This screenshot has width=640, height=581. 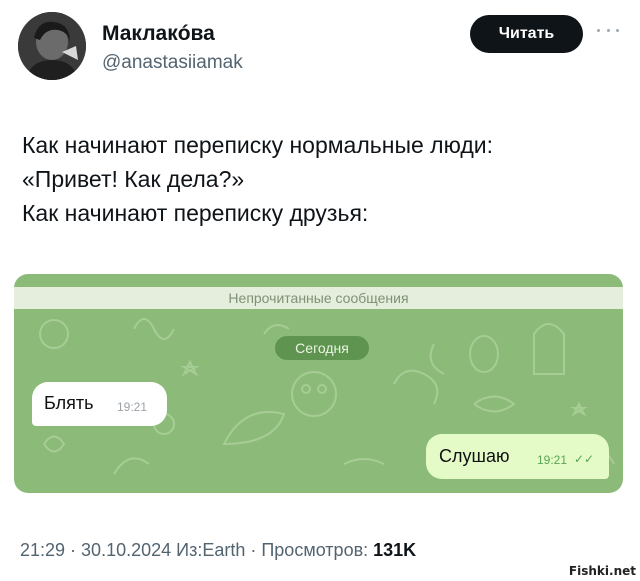 What do you see at coordinates (474, 456) in the screenshot?
I see `outgoing-message-text: Слушаю` at bounding box center [474, 456].